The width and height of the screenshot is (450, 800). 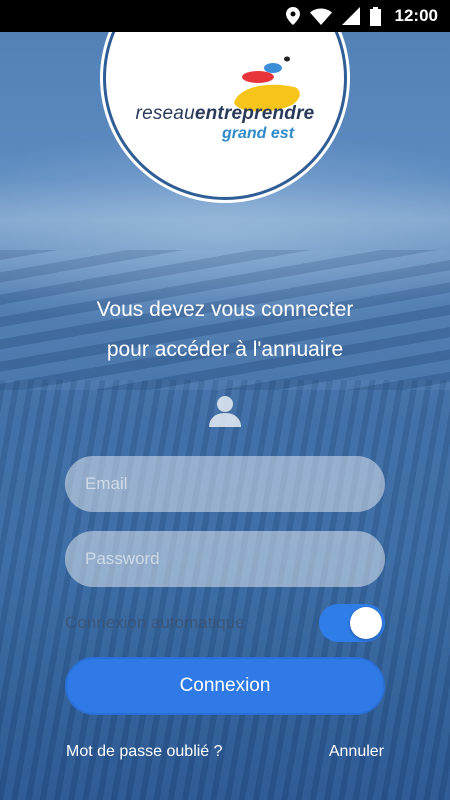 What do you see at coordinates (225, 559) in the screenshot?
I see `password-field` at bounding box center [225, 559].